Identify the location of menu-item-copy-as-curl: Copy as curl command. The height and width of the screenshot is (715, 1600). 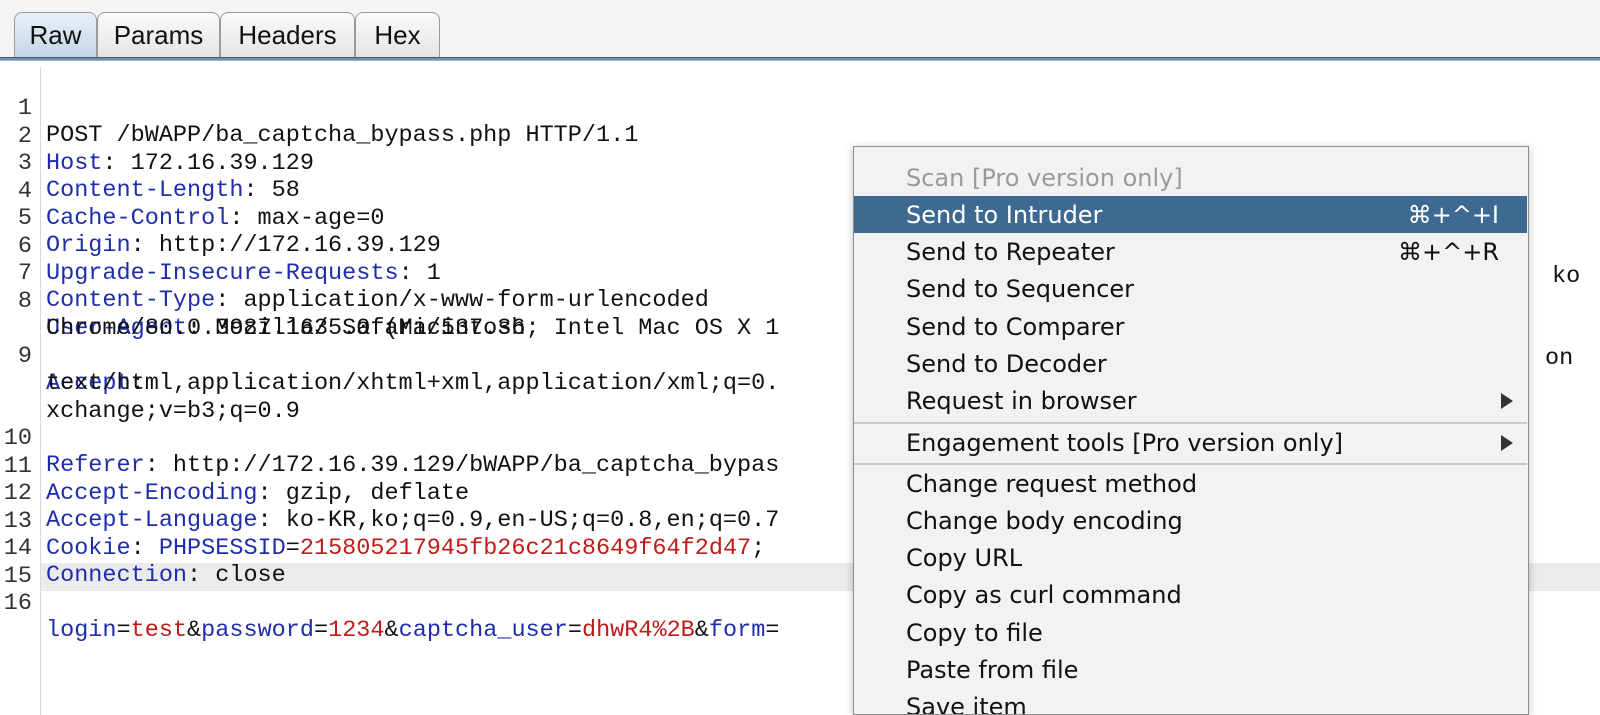
(1190, 594).